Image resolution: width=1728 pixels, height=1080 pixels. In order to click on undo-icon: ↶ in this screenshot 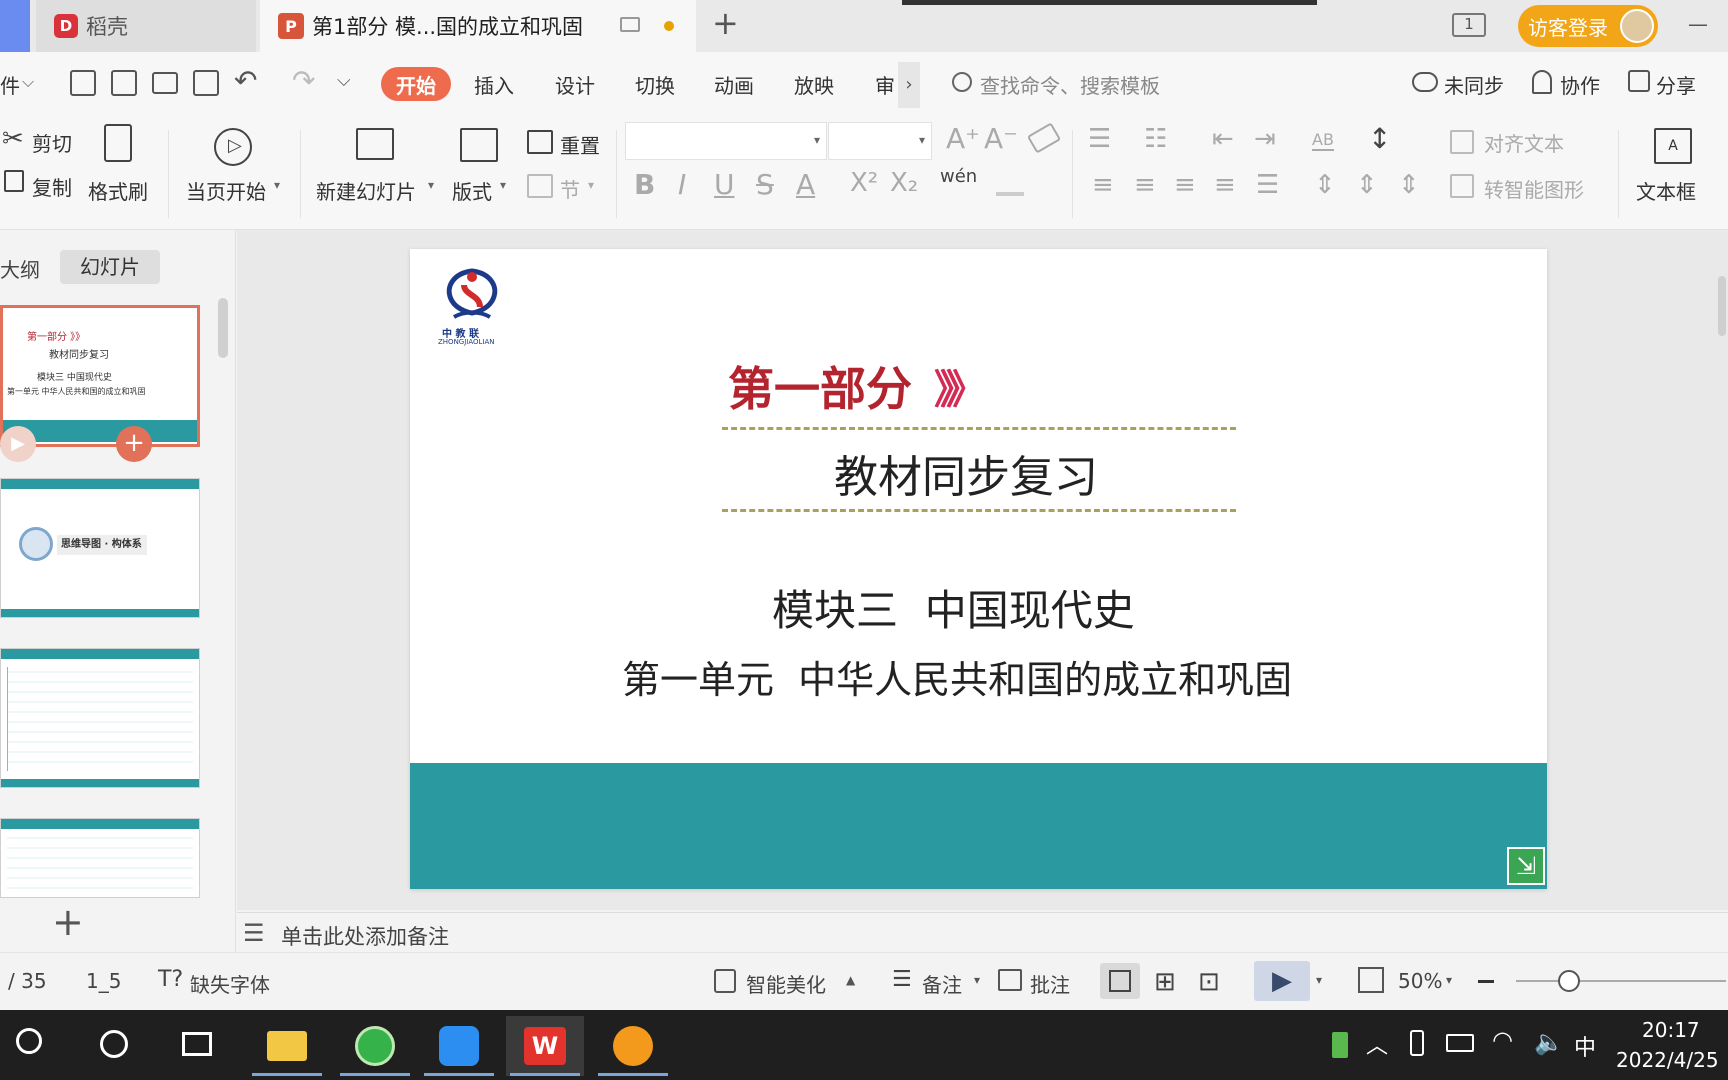, I will do `click(245, 80)`.